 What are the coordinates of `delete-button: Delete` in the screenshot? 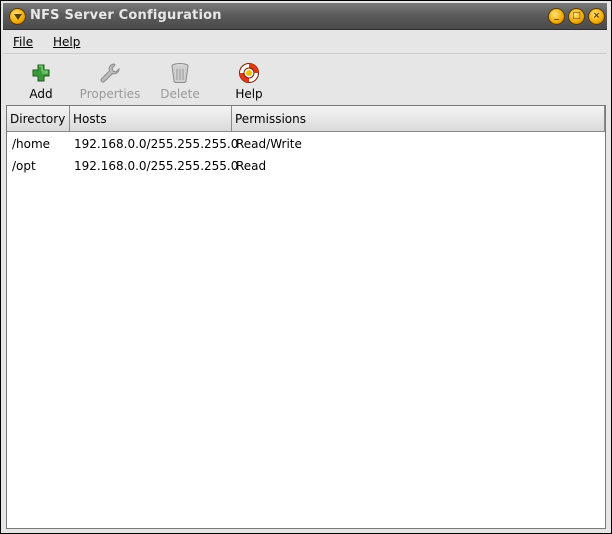 It's located at (180, 79).